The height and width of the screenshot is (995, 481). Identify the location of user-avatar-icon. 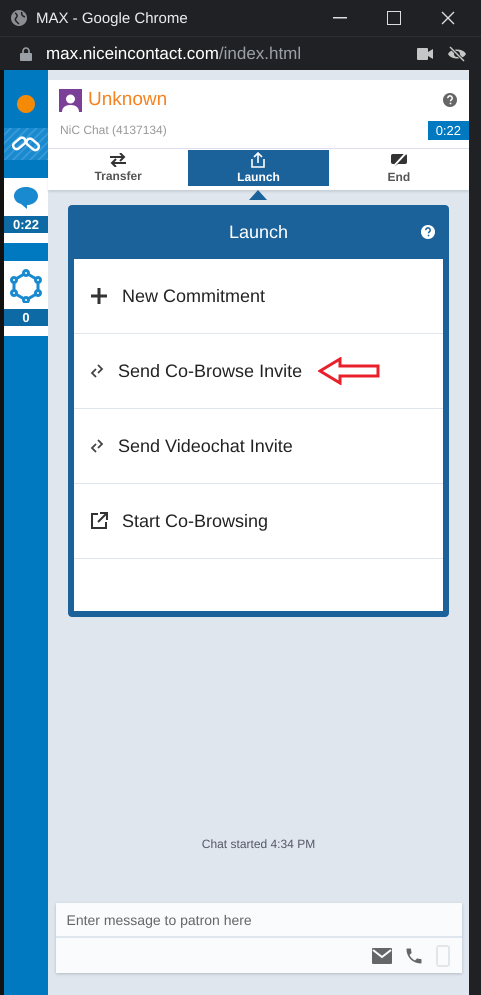
(70, 100).